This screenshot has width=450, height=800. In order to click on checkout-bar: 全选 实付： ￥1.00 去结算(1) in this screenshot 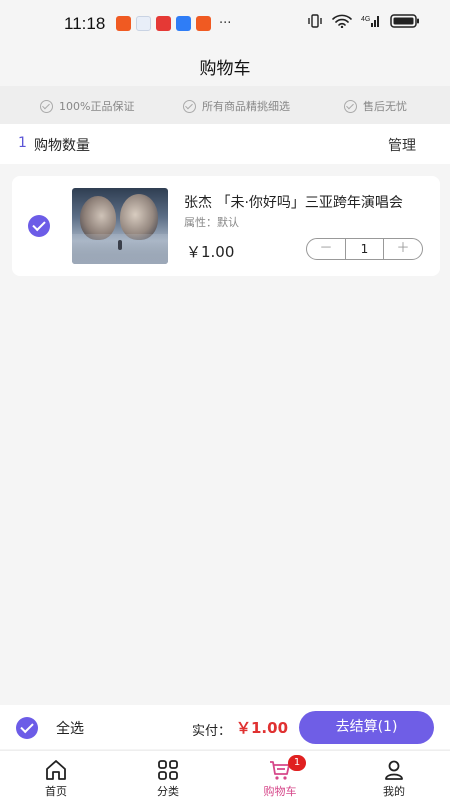, I will do `click(225, 727)`.